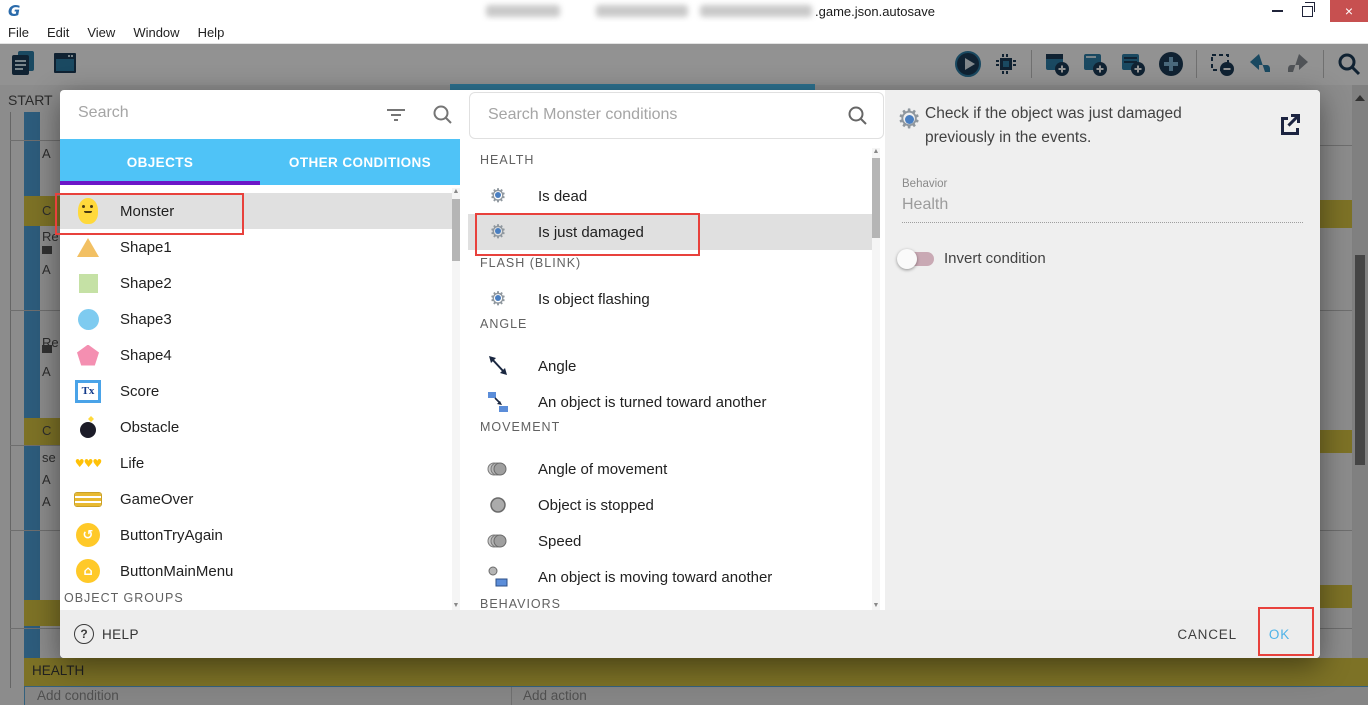  I want to click on object-label: Shape2, so click(146, 283).